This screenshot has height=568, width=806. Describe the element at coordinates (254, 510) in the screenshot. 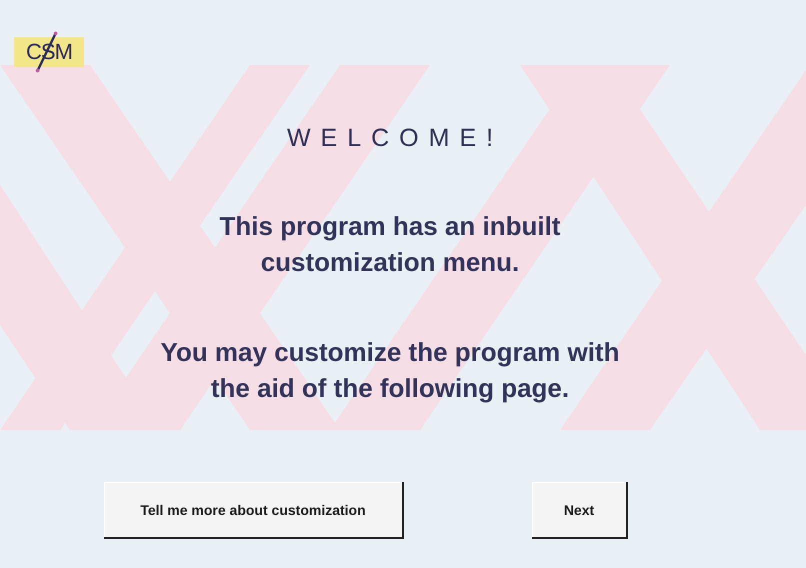

I see `more-info-button: Tell me more about customization` at that location.